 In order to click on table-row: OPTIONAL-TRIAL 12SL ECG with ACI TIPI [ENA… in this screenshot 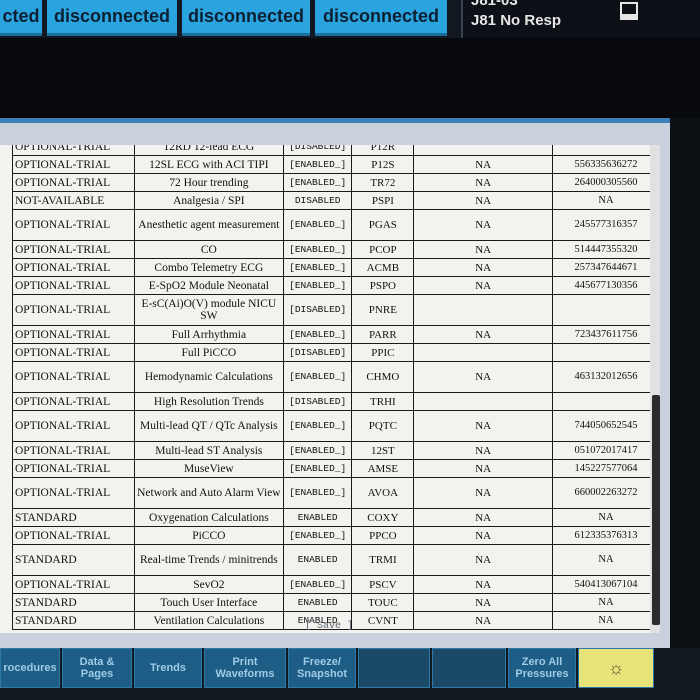, I will do `click(336, 164)`.